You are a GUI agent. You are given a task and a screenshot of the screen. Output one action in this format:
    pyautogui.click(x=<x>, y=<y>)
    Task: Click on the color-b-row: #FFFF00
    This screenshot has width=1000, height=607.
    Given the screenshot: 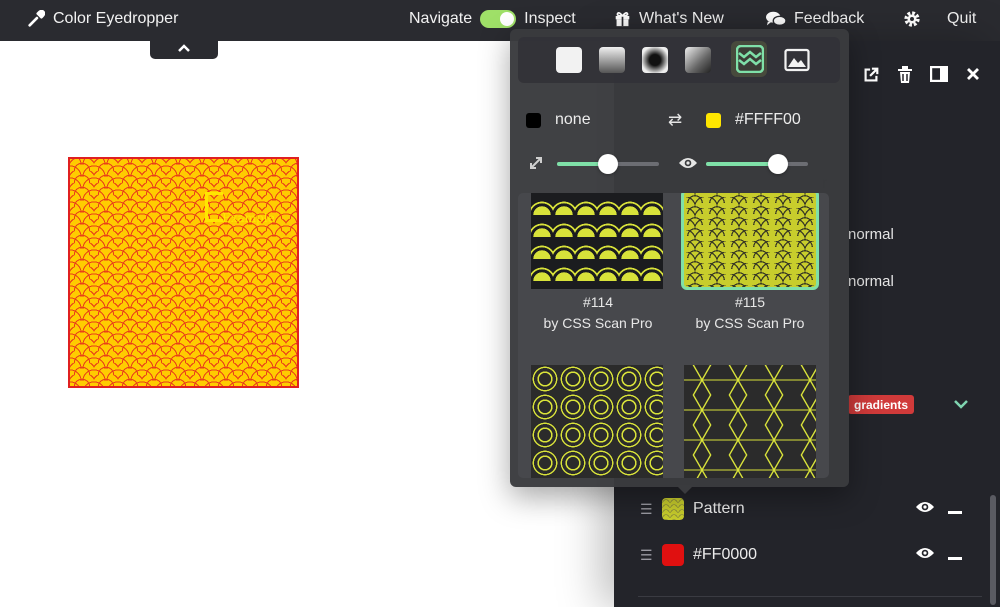 What is the action you would take?
    pyautogui.click(x=753, y=120)
    